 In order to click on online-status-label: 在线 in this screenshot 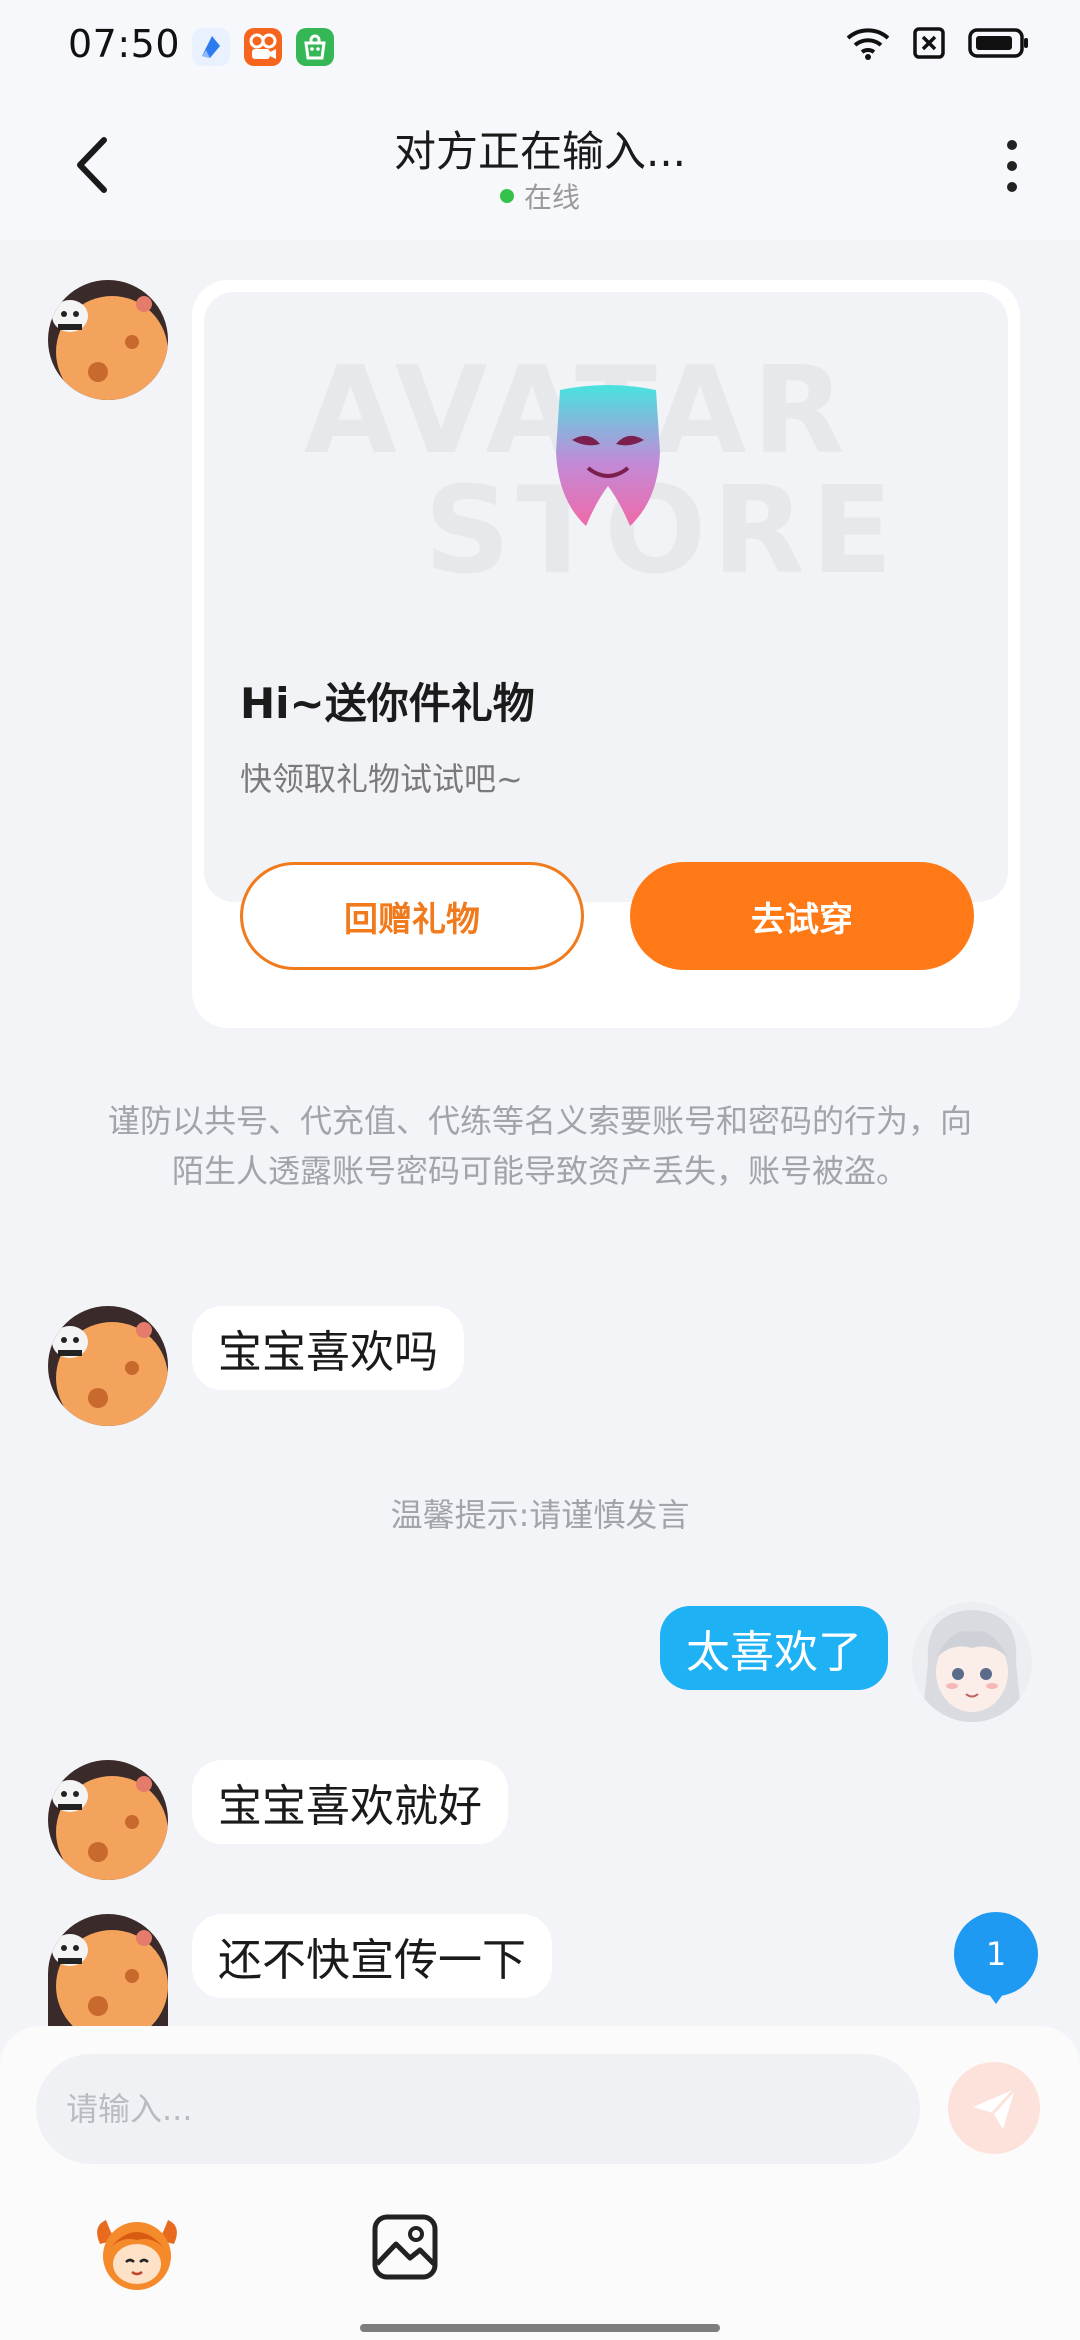, I will do `click(551, 197)`.